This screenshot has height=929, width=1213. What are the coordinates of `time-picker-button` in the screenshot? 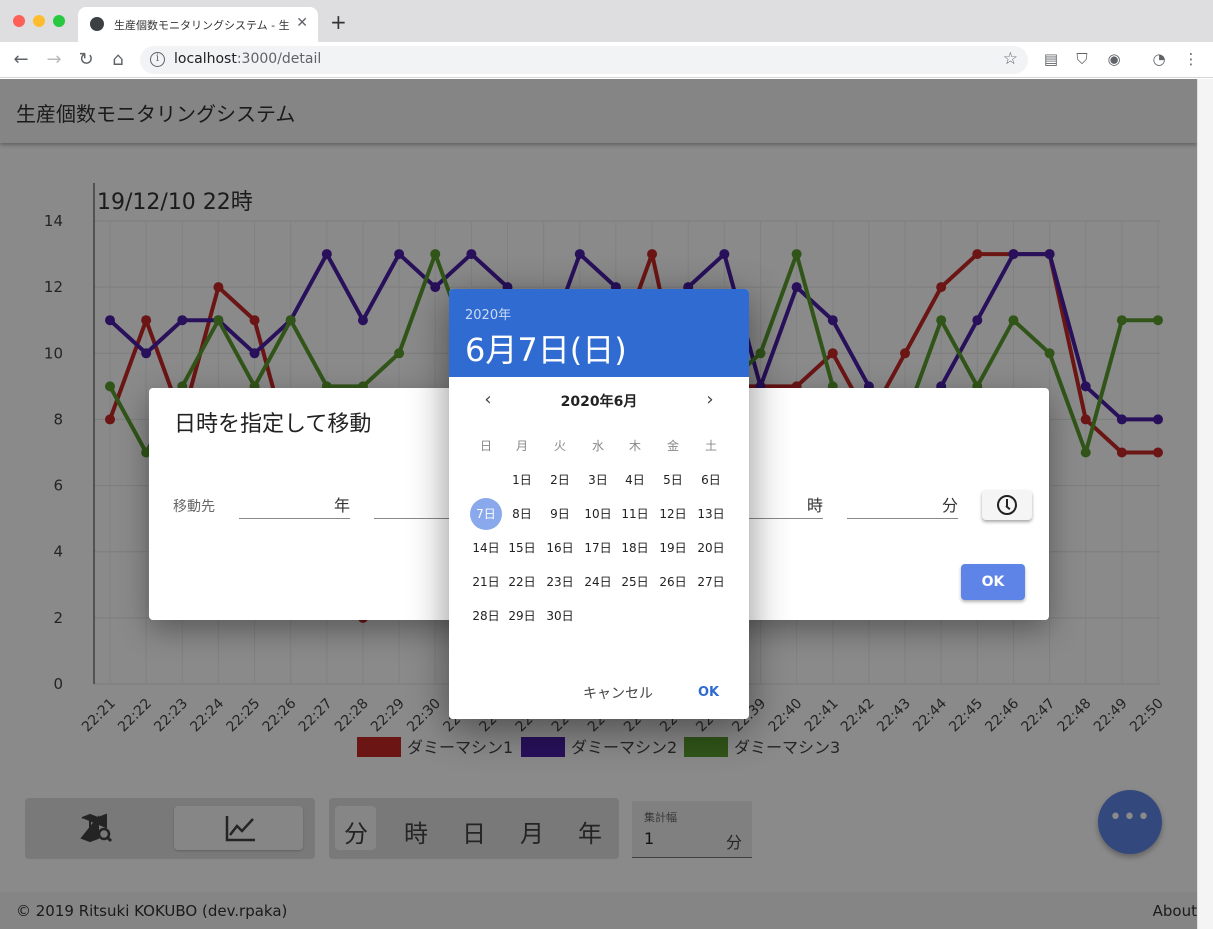 It's located at (1007, 505).